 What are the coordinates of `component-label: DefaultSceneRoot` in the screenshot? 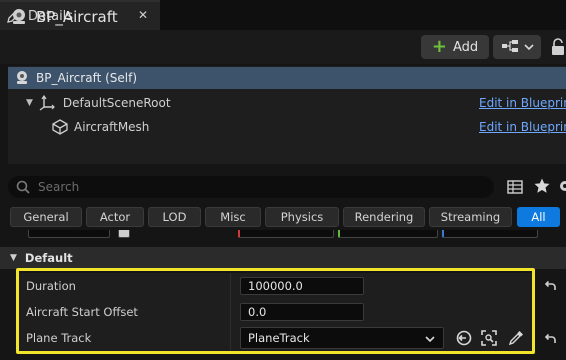 It's located at (116, 103).